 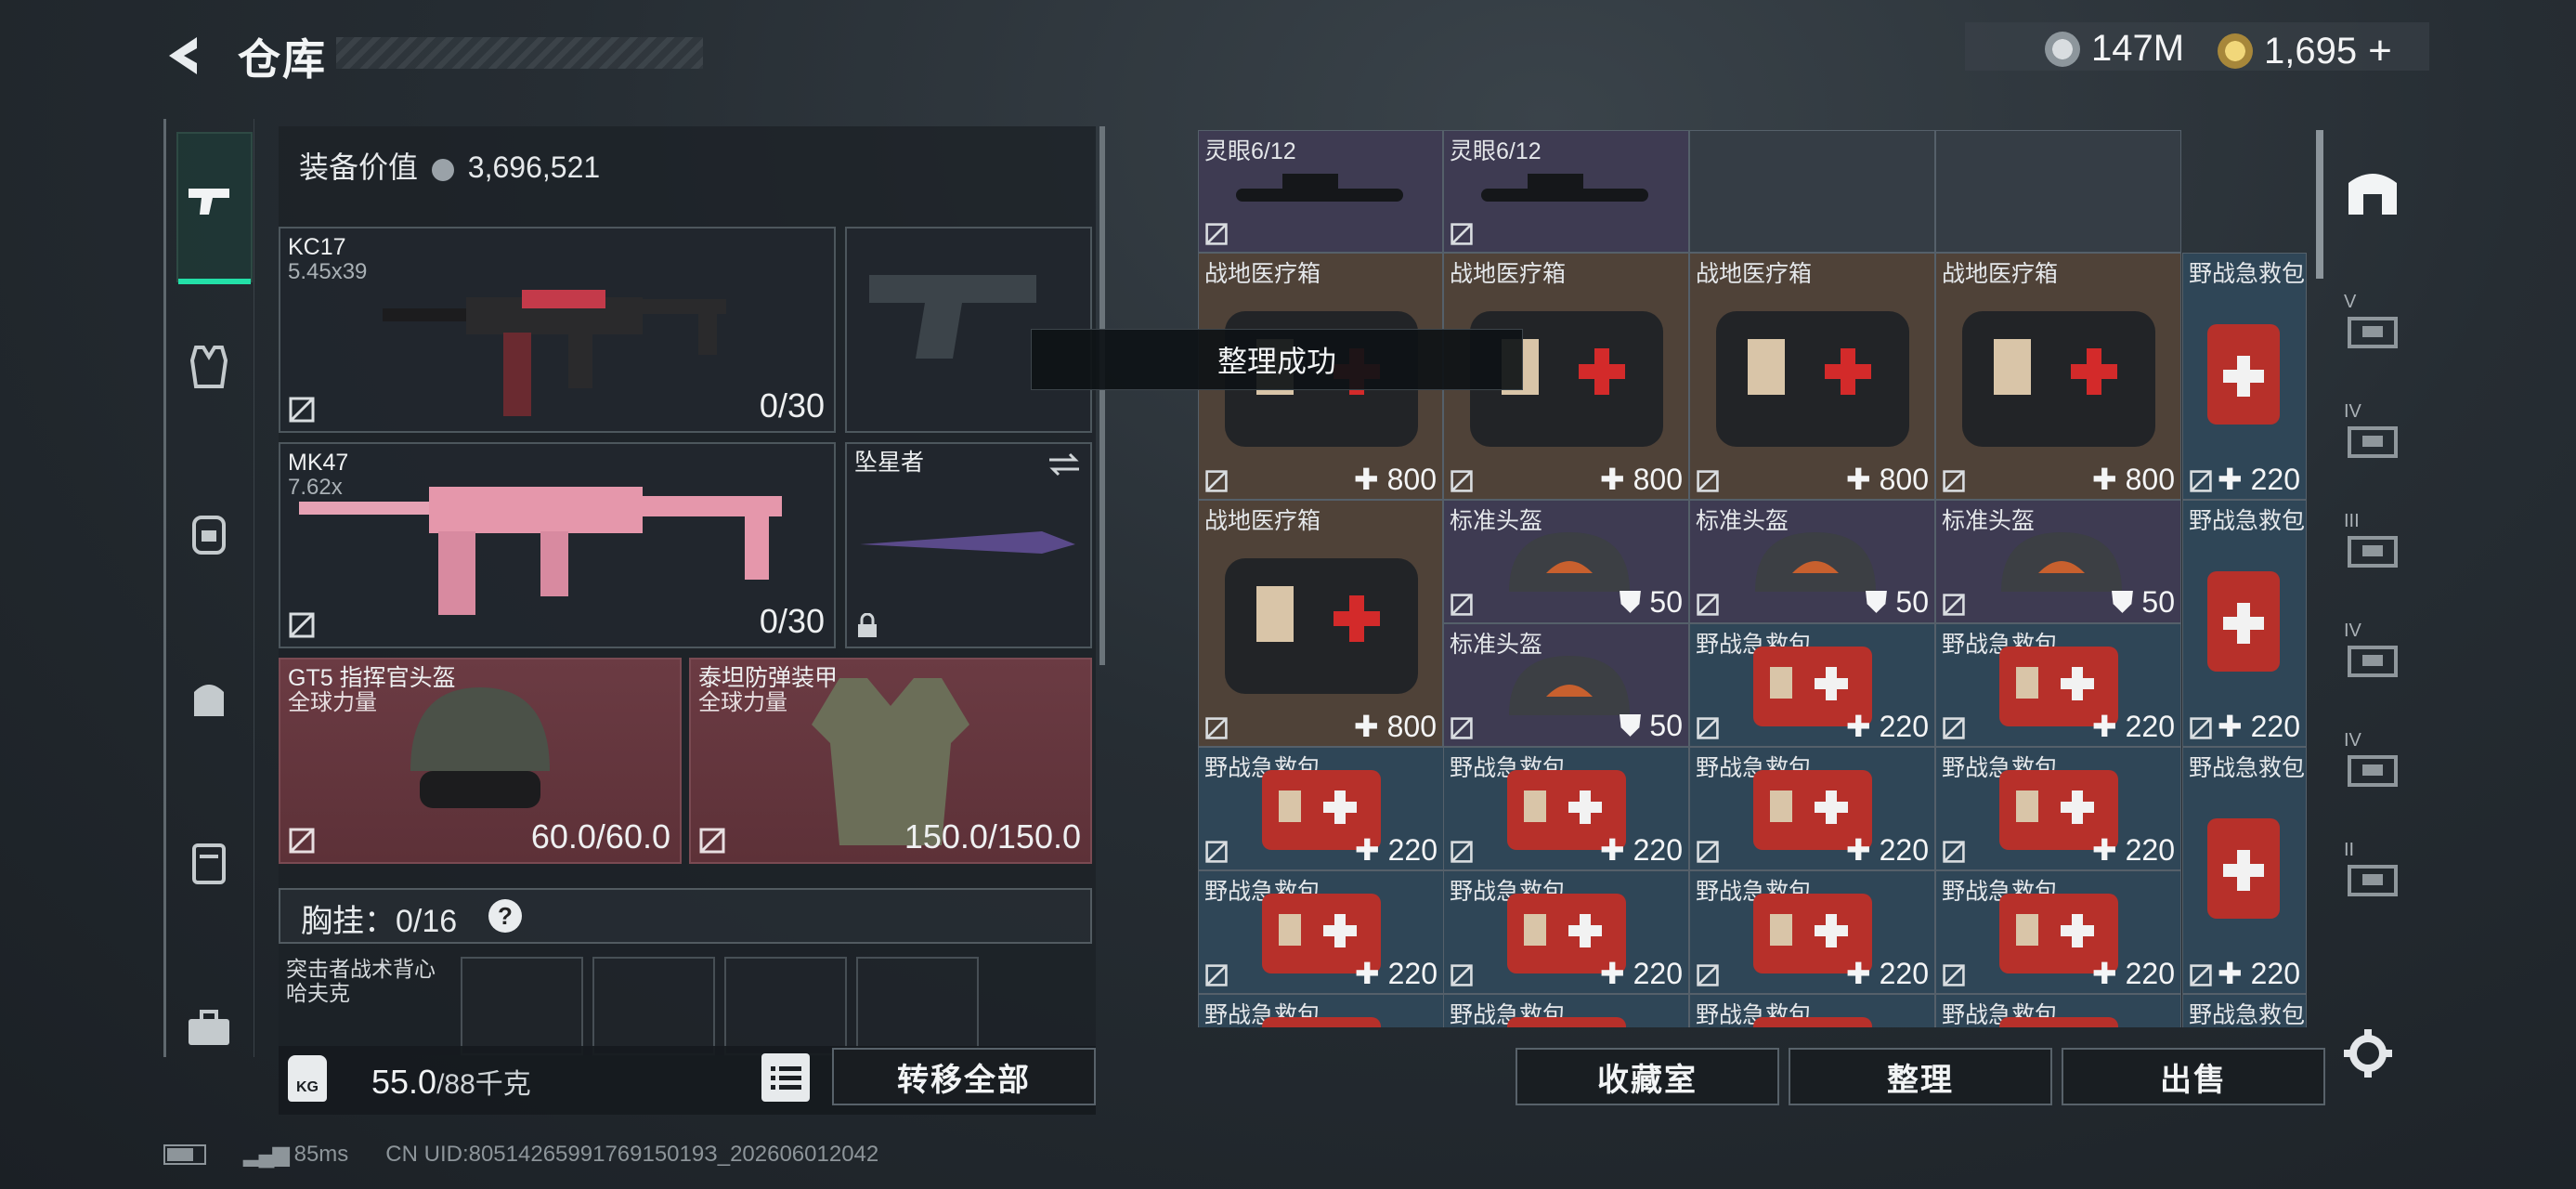 What do you see at coordinates (481, 761) in the screenshot?
I see `helmet-slot: GT5 指挥官头盔 全球力量 60.0/60.0` at bounding box center [481, 761].